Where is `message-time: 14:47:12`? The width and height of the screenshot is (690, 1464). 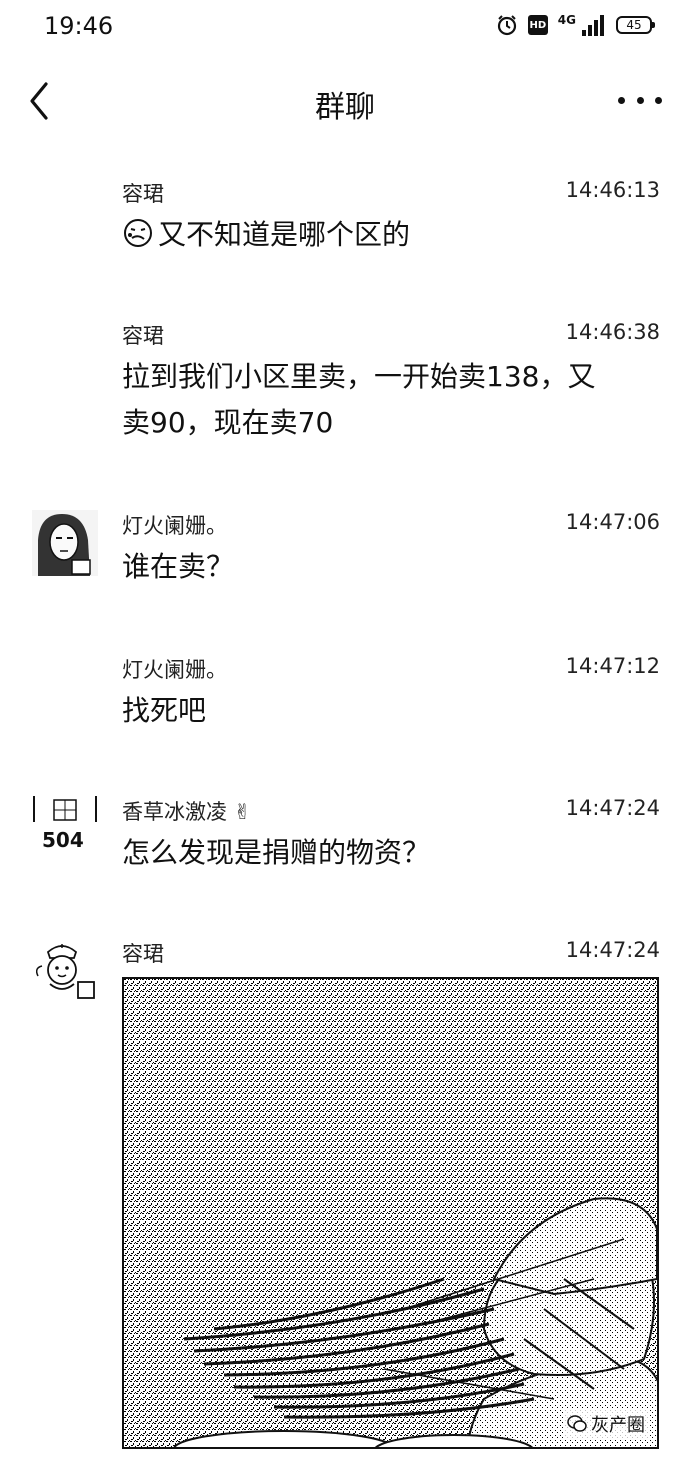 message-time: 14:47:12 is located at coordinates (612, 666).